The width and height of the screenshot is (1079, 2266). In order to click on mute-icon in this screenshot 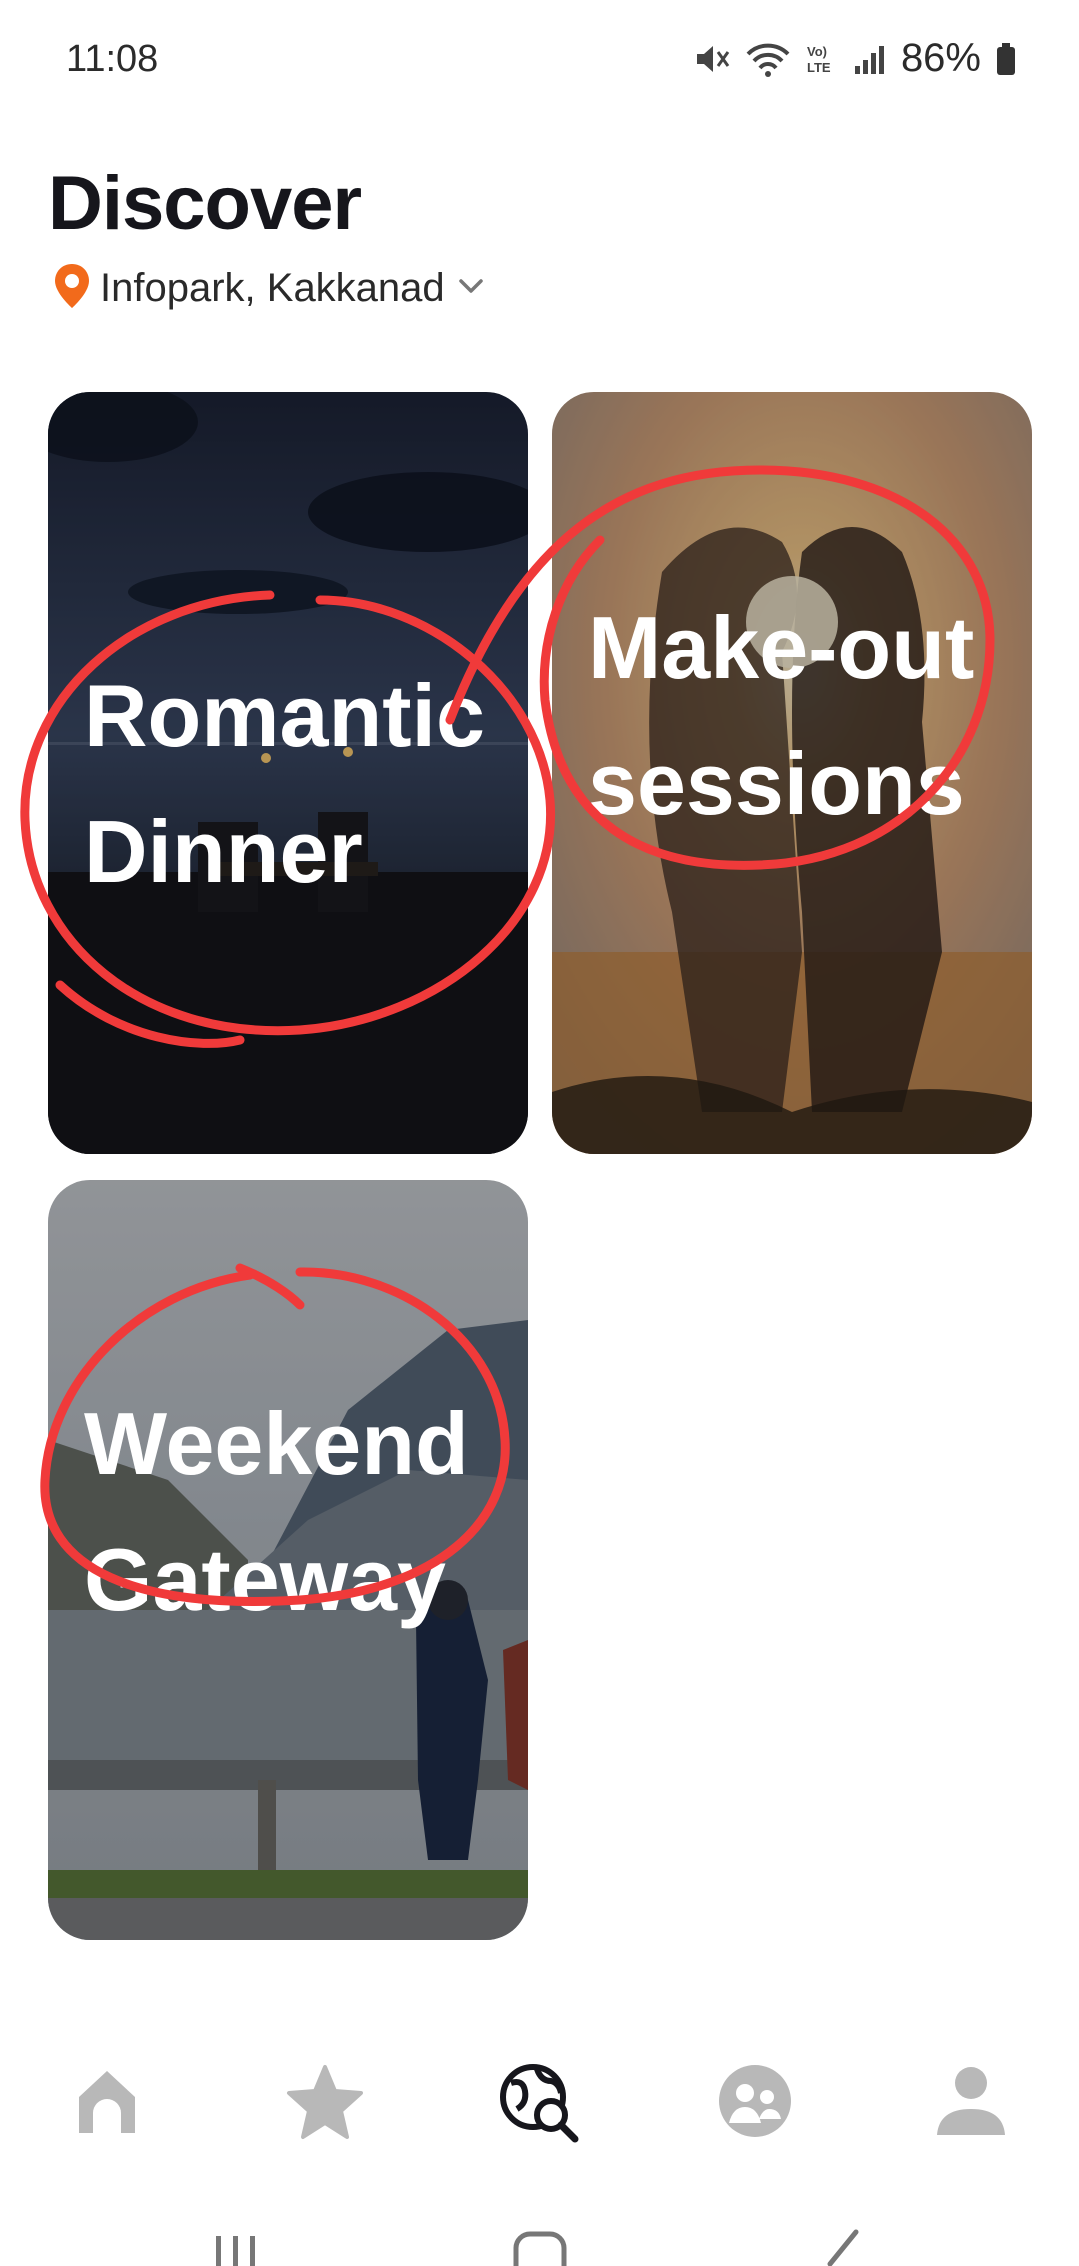, I will do `click(712, 59)`.